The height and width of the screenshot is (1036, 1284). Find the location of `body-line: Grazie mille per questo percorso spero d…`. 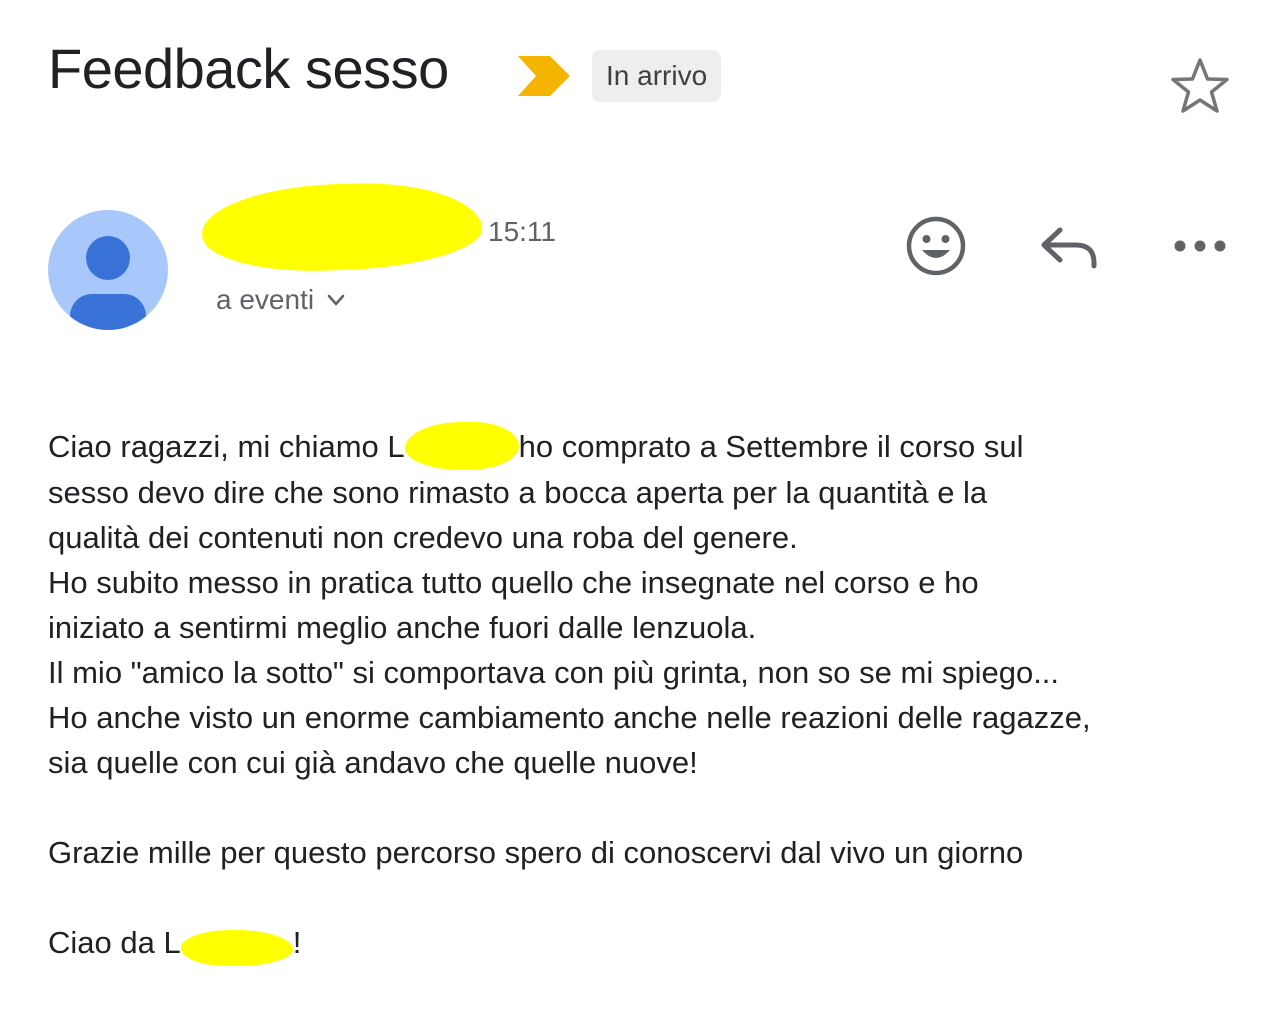

body-line: Grazie mille per questo percorso spero d… is located at coordinates (536, 852).